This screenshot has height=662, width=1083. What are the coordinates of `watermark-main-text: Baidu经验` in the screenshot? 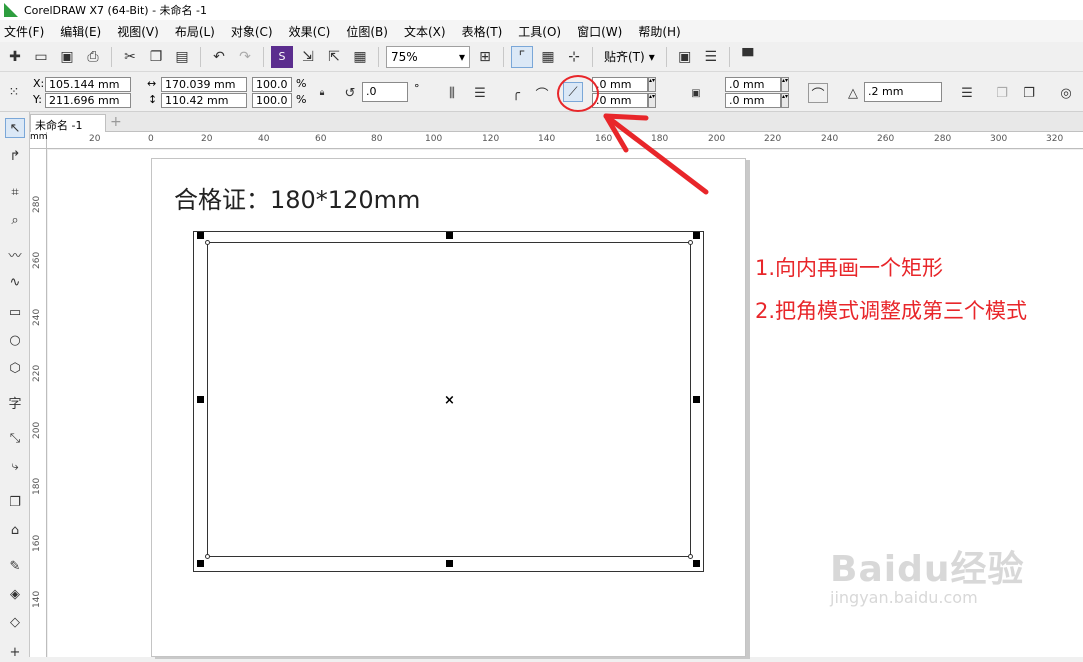 It's located at (927, 569).